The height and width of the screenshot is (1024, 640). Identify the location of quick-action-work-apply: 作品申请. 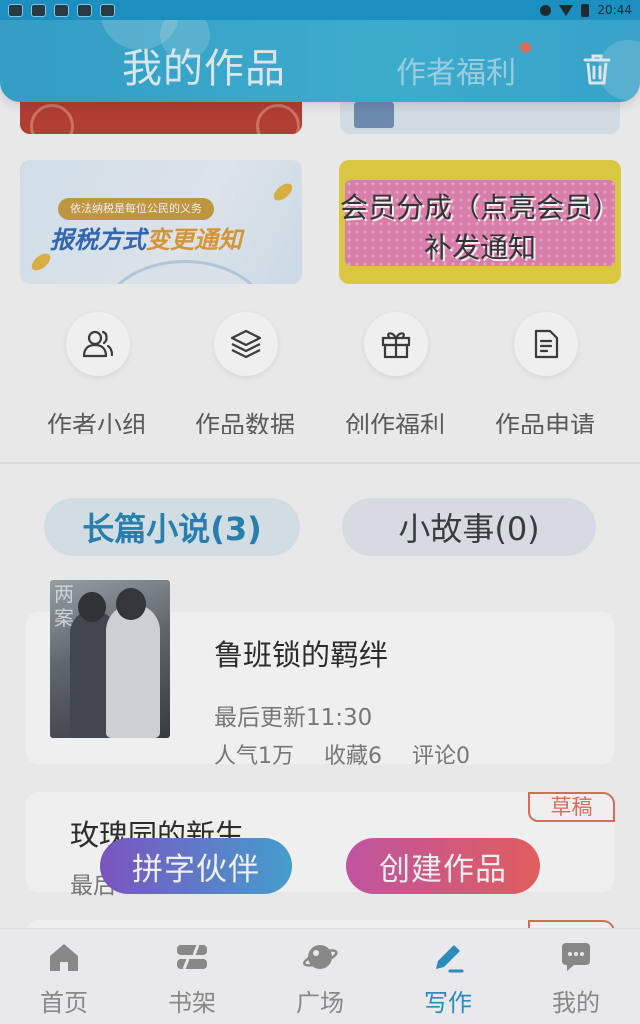
(545, 373).